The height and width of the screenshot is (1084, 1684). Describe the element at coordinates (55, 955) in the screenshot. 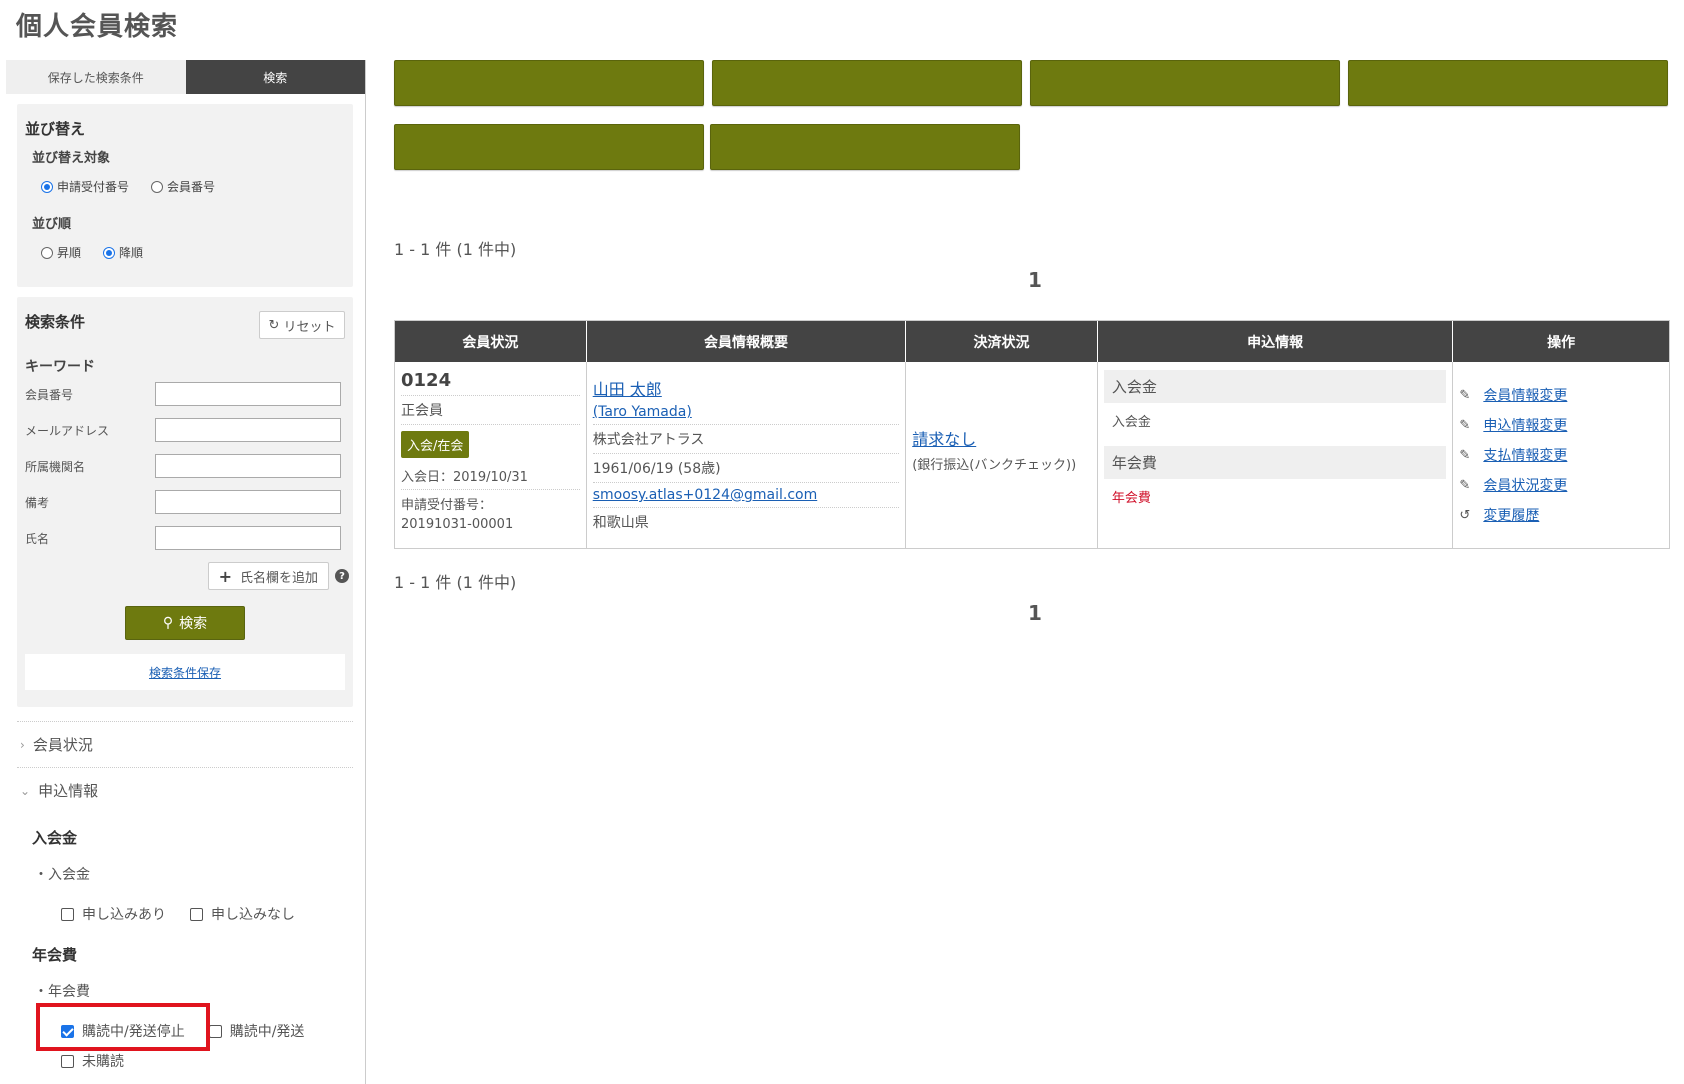

I see `annual-fee-title: 年会費` at that location.